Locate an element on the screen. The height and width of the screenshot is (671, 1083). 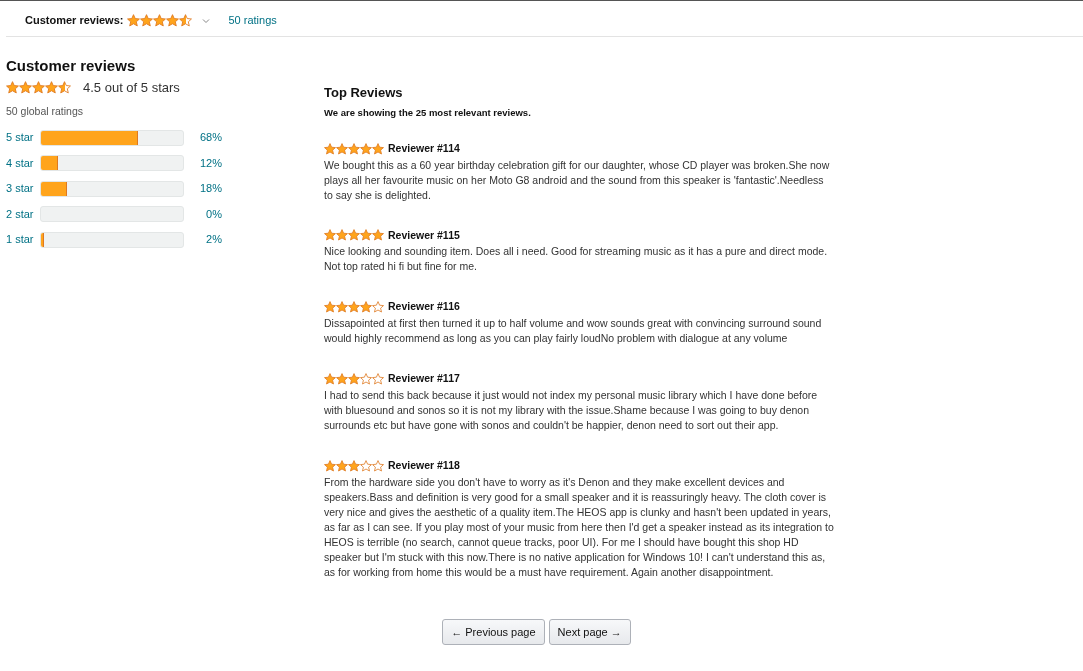
reviewer-name: Reviewer #116 is located at coordinates (424, 307).